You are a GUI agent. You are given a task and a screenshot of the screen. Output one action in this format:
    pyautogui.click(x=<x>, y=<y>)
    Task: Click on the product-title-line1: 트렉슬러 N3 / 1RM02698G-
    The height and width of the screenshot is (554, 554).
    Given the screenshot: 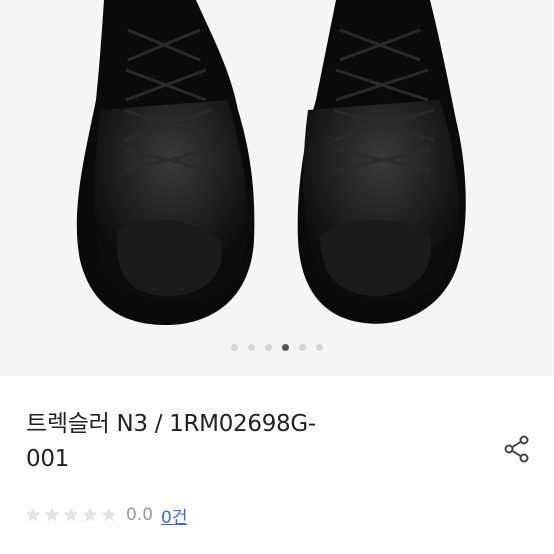 What is the action you would take?
    pyautogui.click(x=171, y=424)
    